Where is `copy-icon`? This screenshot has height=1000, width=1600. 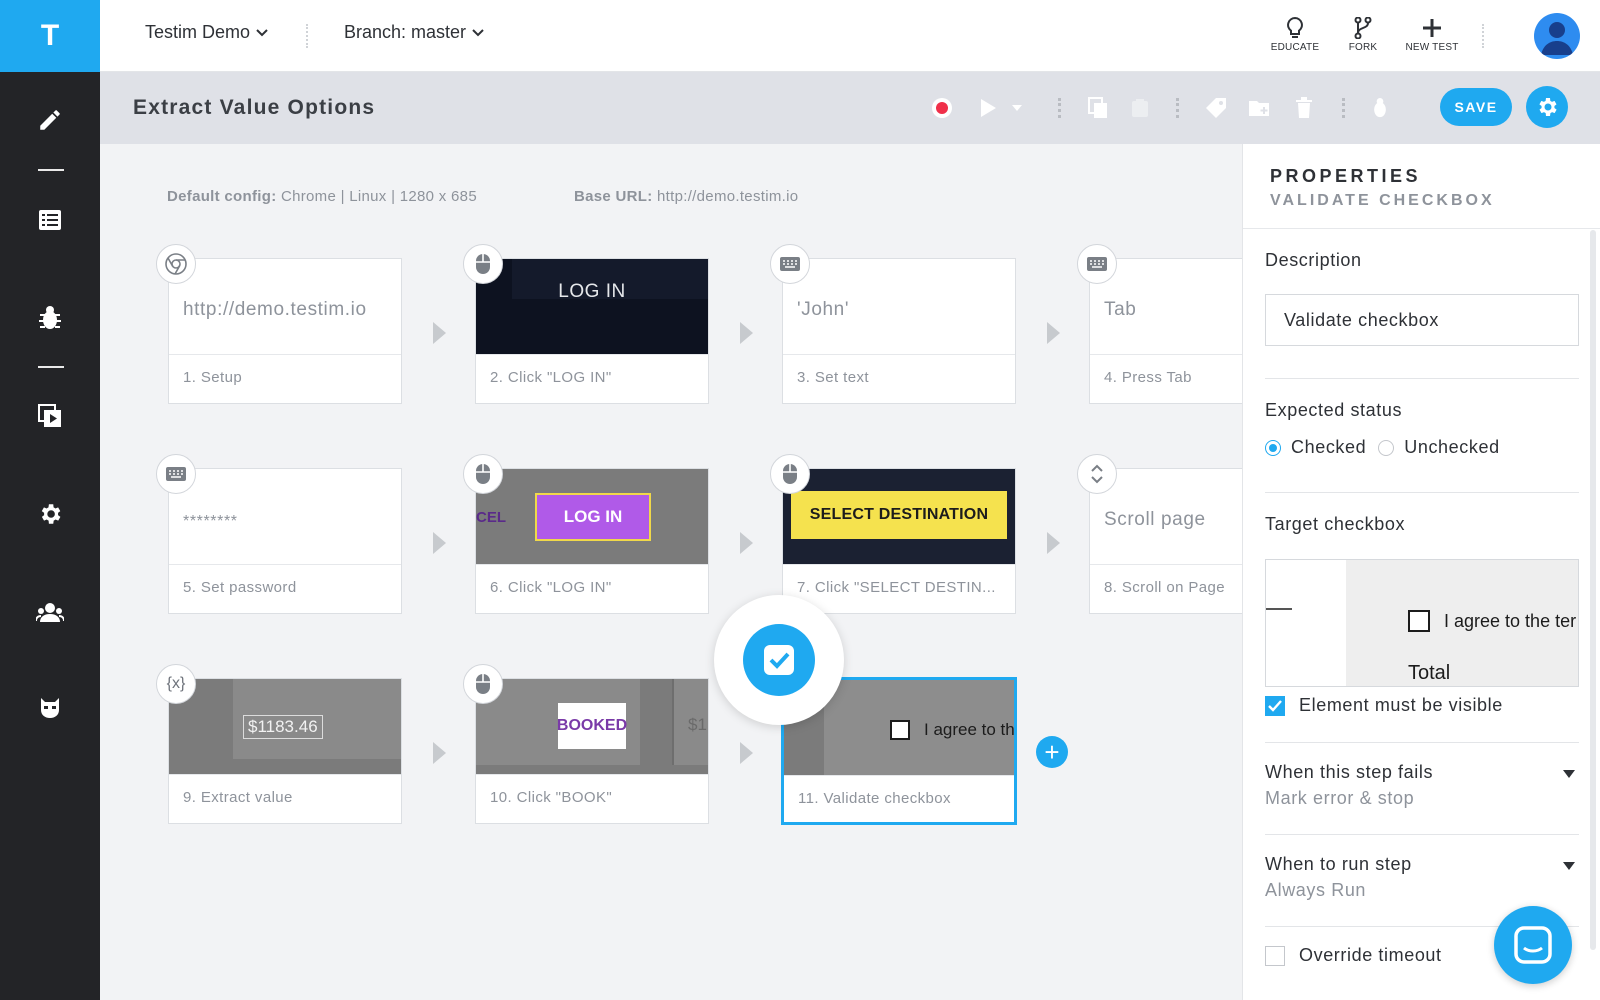
copy-icon is located at coordinates (1098, 108).